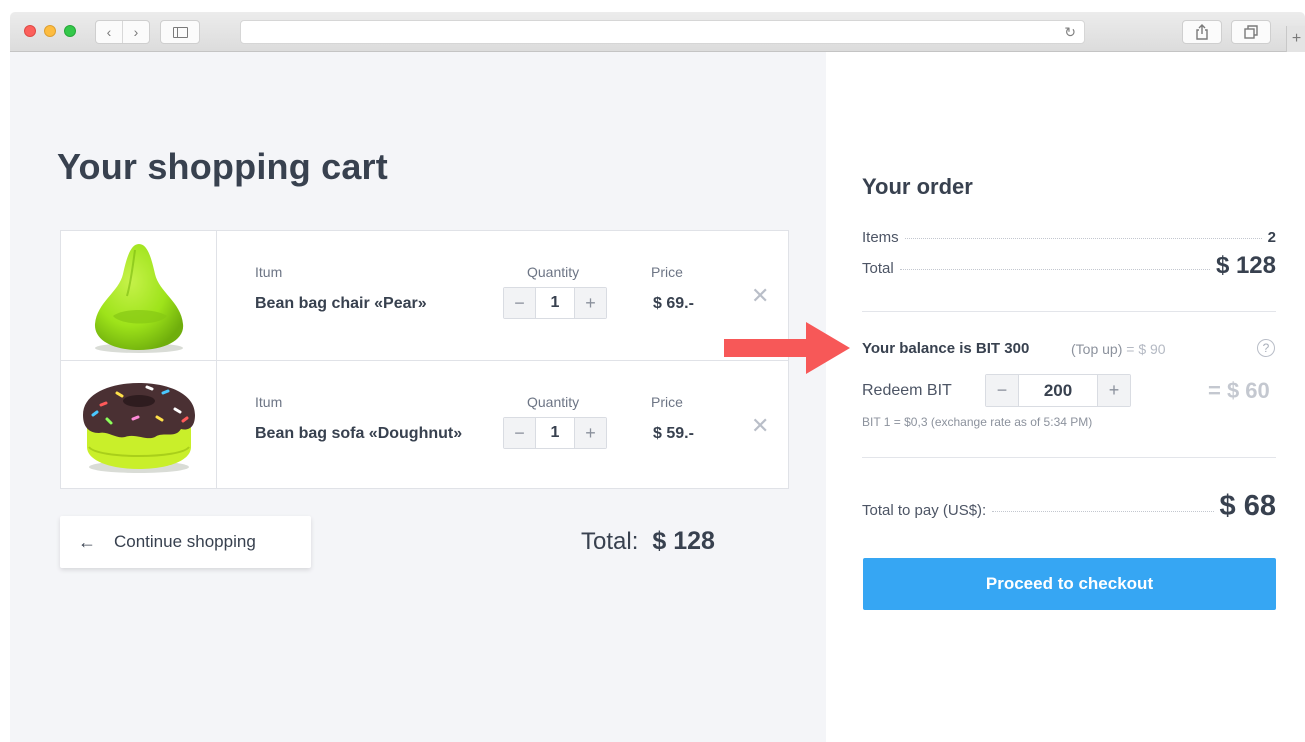 The height and width of the screenshot is (742, 1305). What do you see at coordinates (1247, 506) in the screenshot?
I see `pay-total-value: $ 68` at bounding box center [1247, 506].